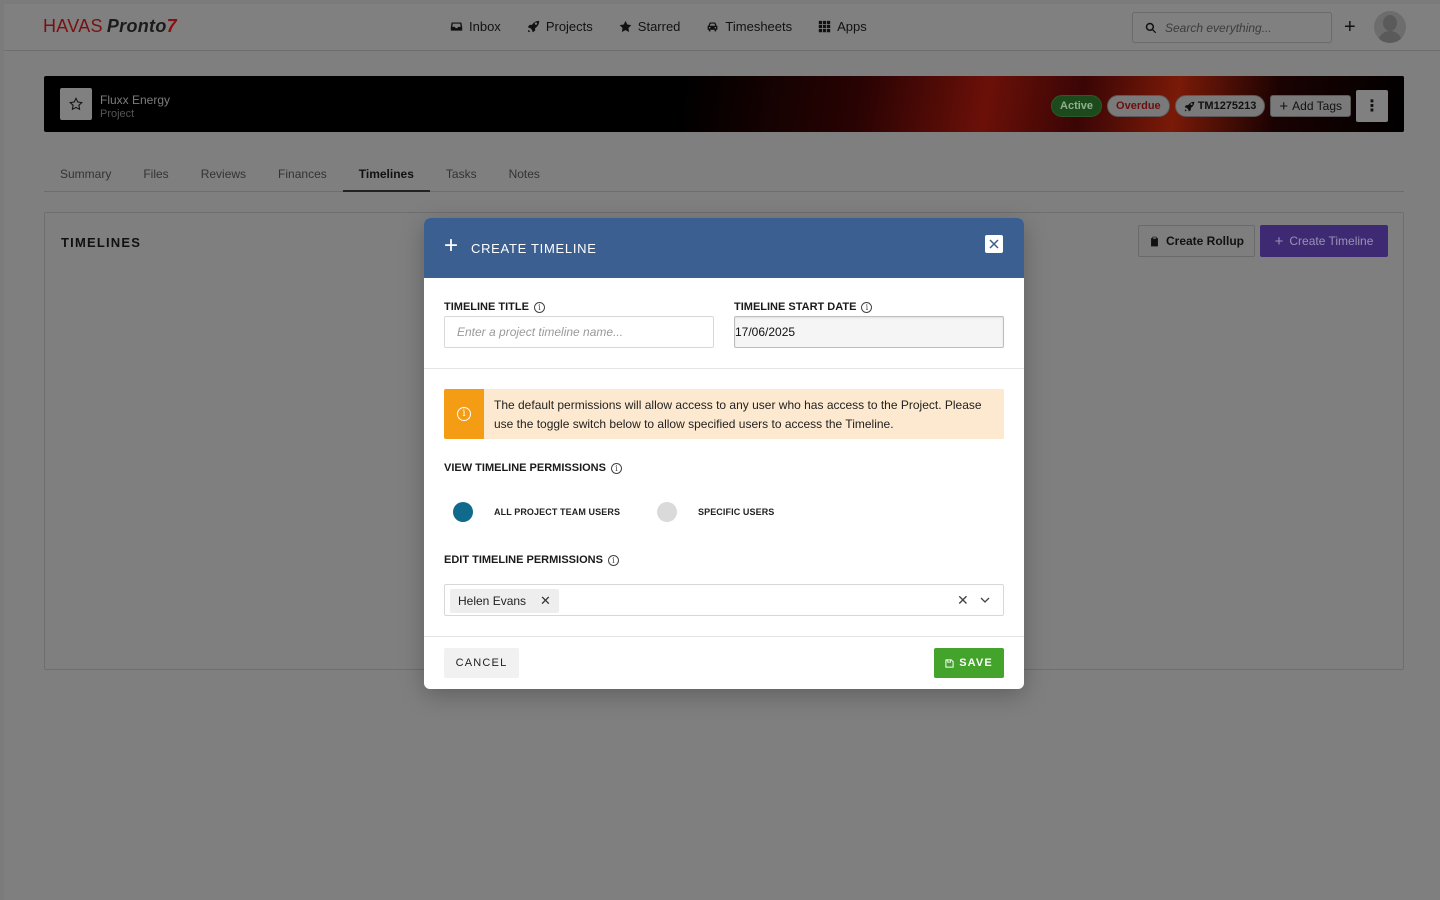  Describe the element at coordinates (852, 26) in the screenshot. I see `nav-apps-label: Apps` at that location.